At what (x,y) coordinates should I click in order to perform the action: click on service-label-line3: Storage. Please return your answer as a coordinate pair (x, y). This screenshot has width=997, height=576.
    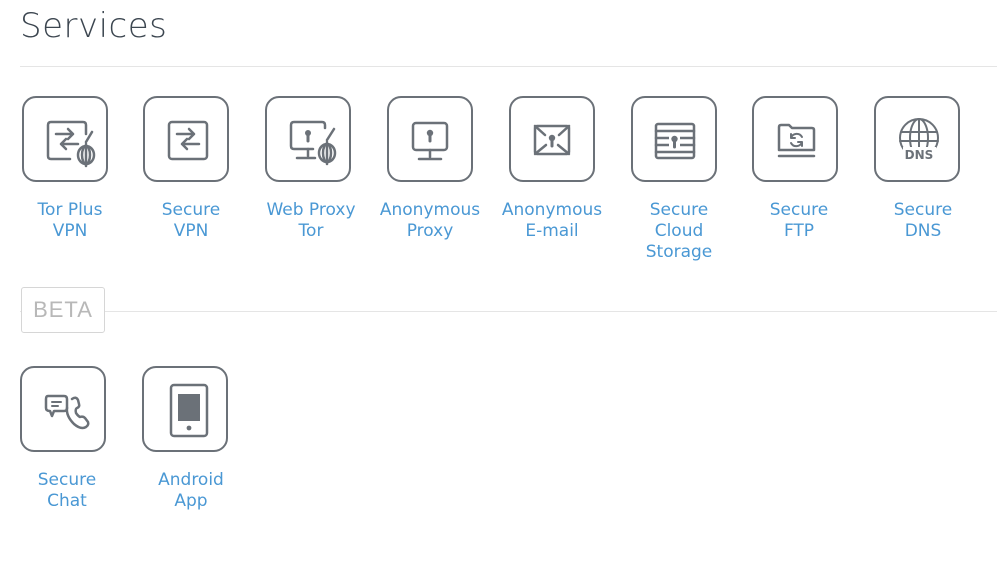
    Looking at the image, I should click on (679, 252).